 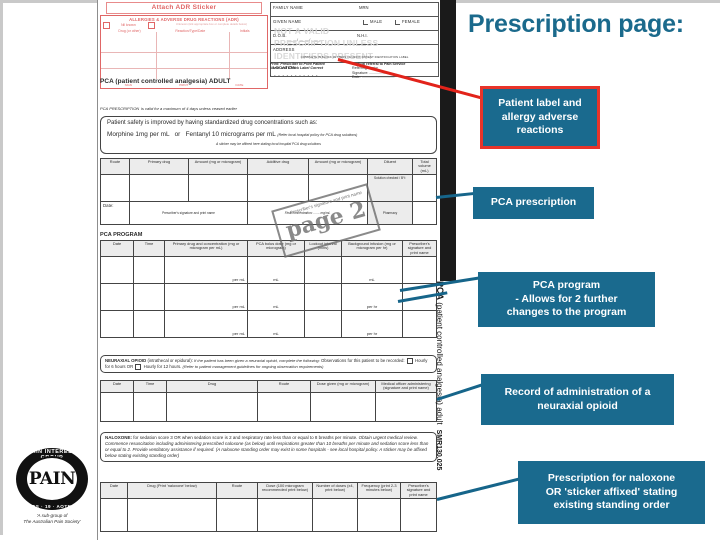 What do you see at coordinates (335, 490) in the screenshot?
I see `th-nal-number: Number of doses (x4, print below)` at bounding box center [335, 490].